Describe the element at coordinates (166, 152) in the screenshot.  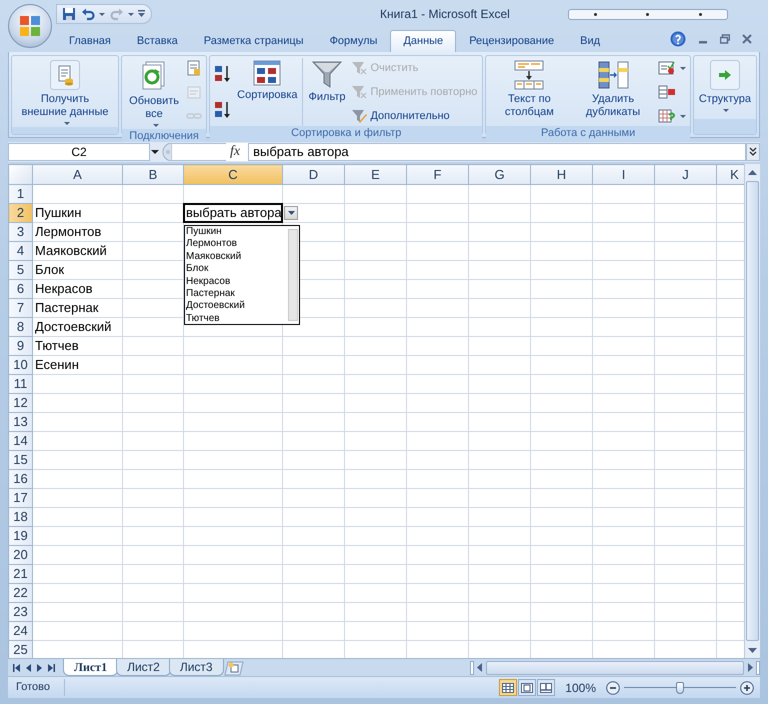
I see `handle-icon` at that location.